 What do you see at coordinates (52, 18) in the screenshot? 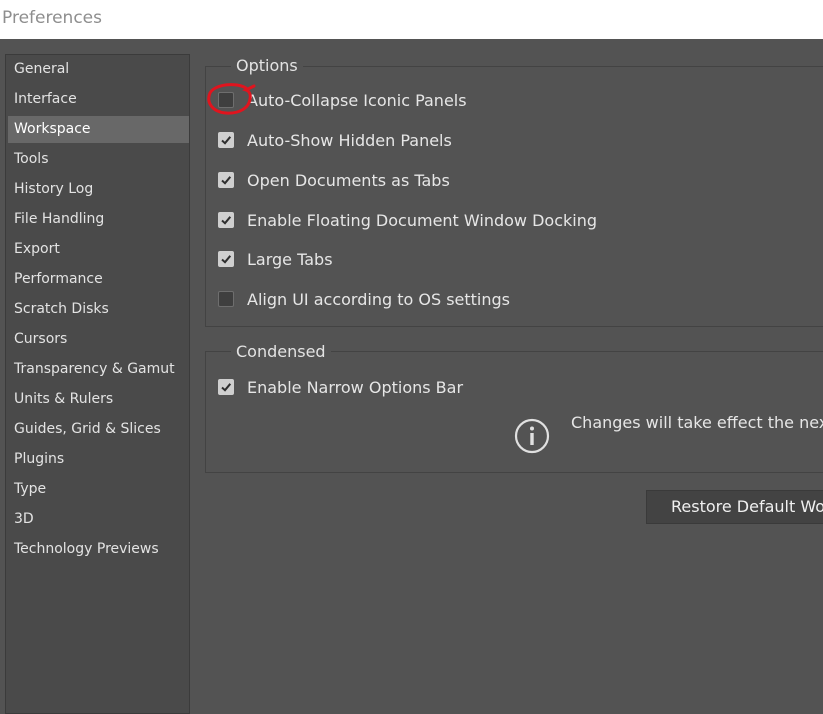
I see `window-title: Preferences` at bounding box center [52, 18].